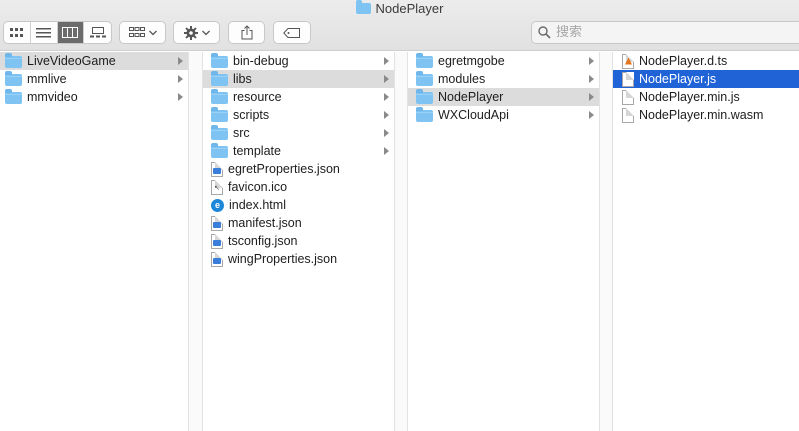 This screenshot has height=431, width=799. I want to click on share-button, so click(246, 32).